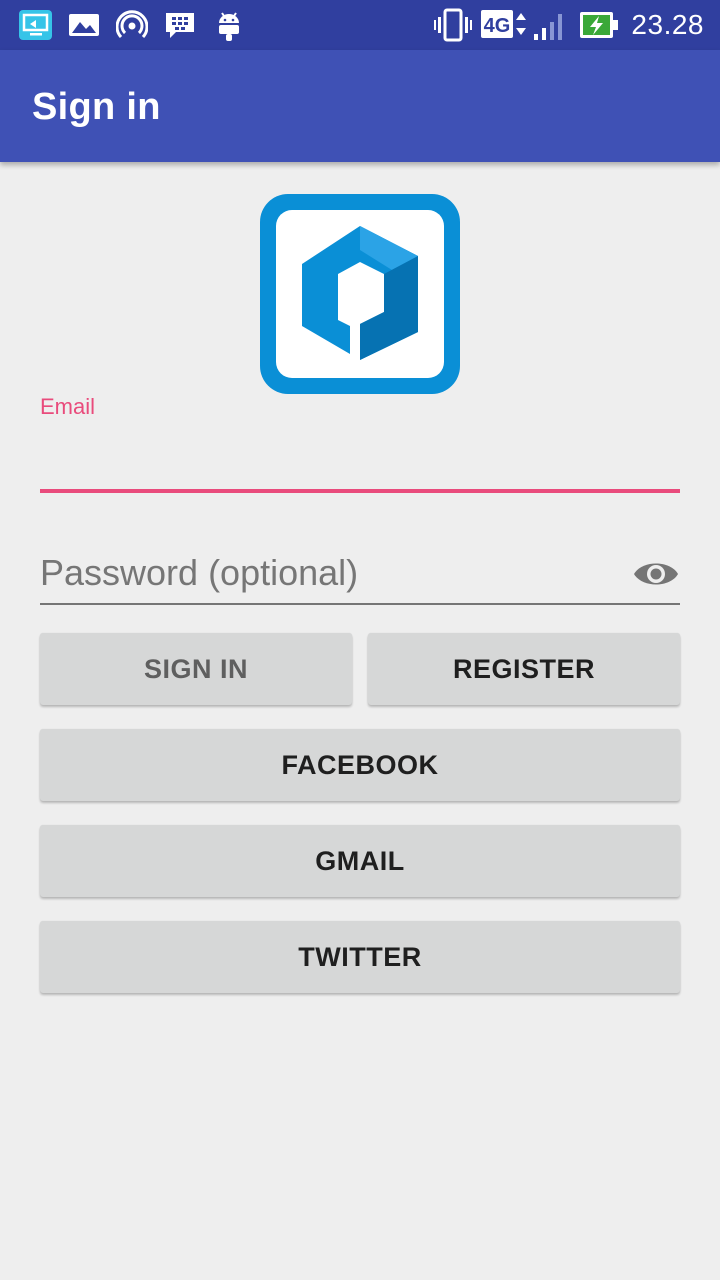 This screenshot has height=1280, width=720. I want to click on gmail-button: GMAIL, so click(360, 861).